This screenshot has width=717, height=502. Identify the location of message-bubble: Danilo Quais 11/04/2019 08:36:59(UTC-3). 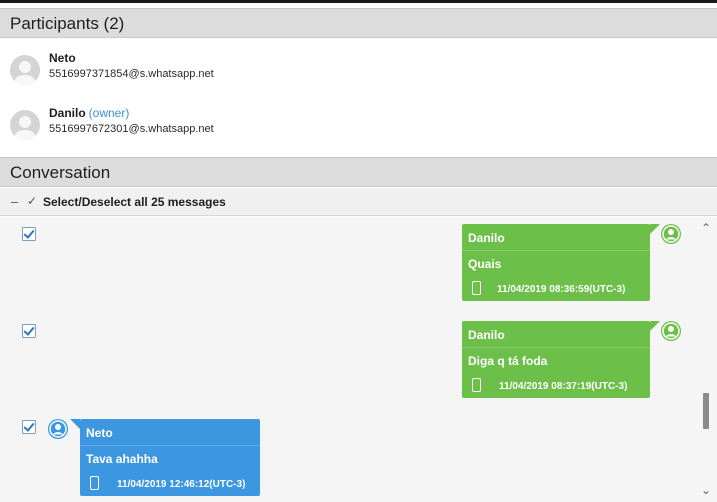
(556, 262).